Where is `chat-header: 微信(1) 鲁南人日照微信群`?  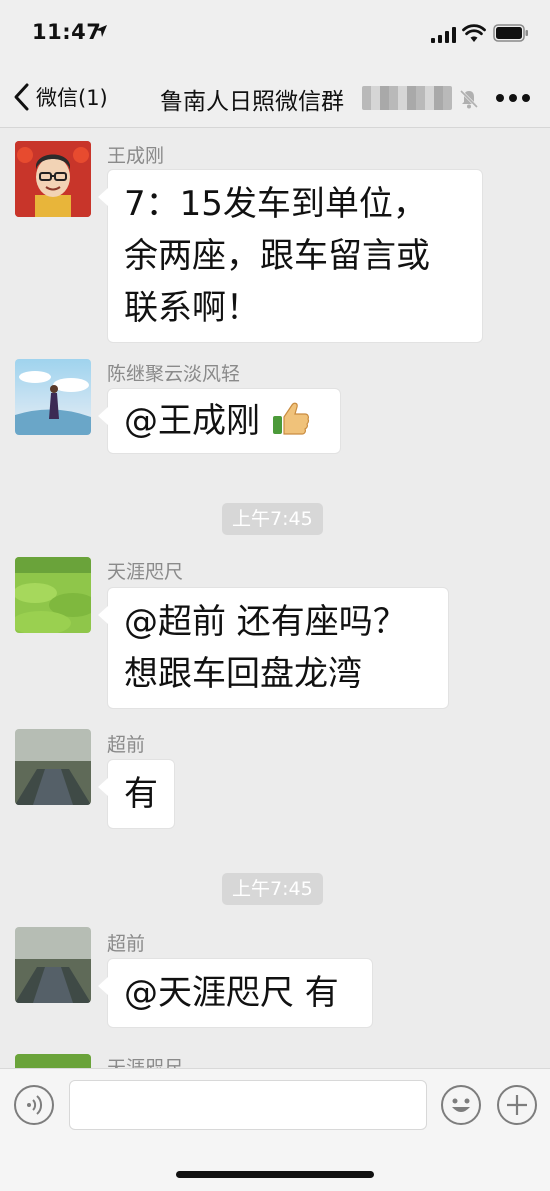
chat-header: 微信(1) 鲁南人日照微信群 is located at coordinates (275, 97).